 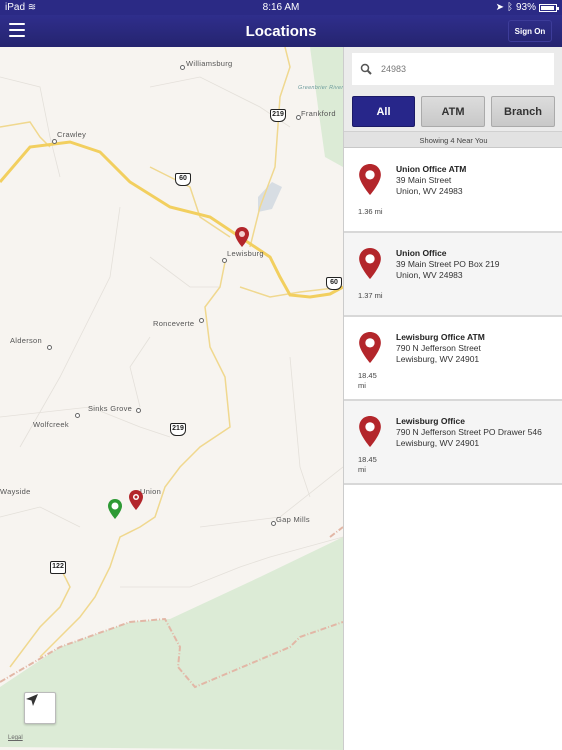 I want to click on town-label-ronceverte: Ronceverte, so click(x=174, y=323).